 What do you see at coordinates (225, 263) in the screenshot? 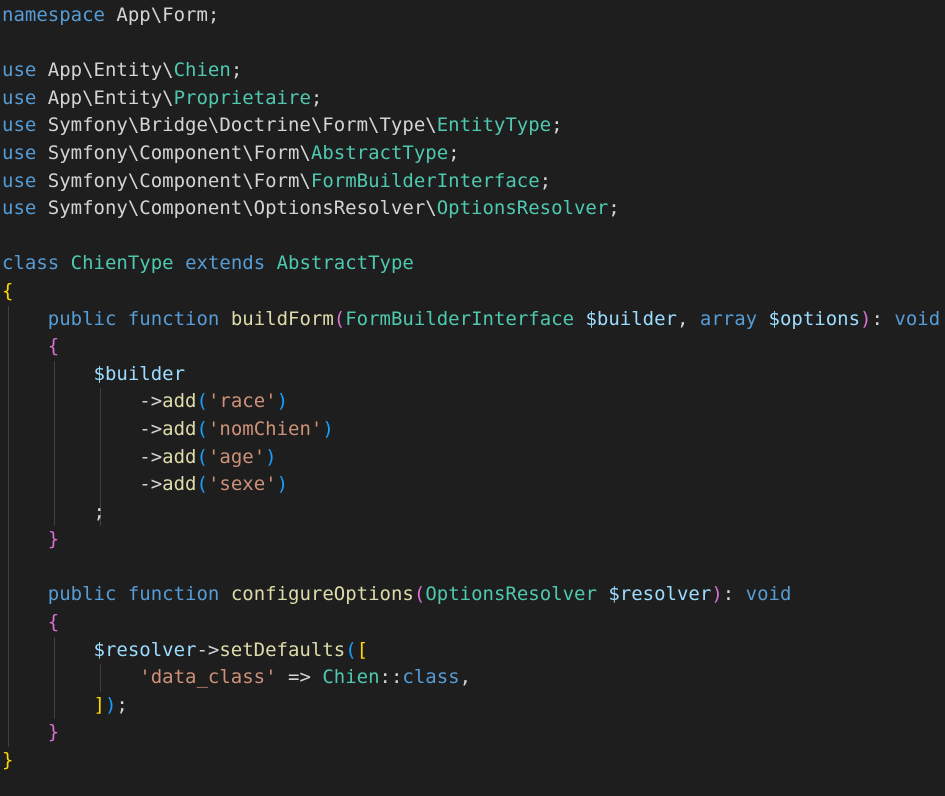
I see `code-token: extends` at bounding box center [225, 263].